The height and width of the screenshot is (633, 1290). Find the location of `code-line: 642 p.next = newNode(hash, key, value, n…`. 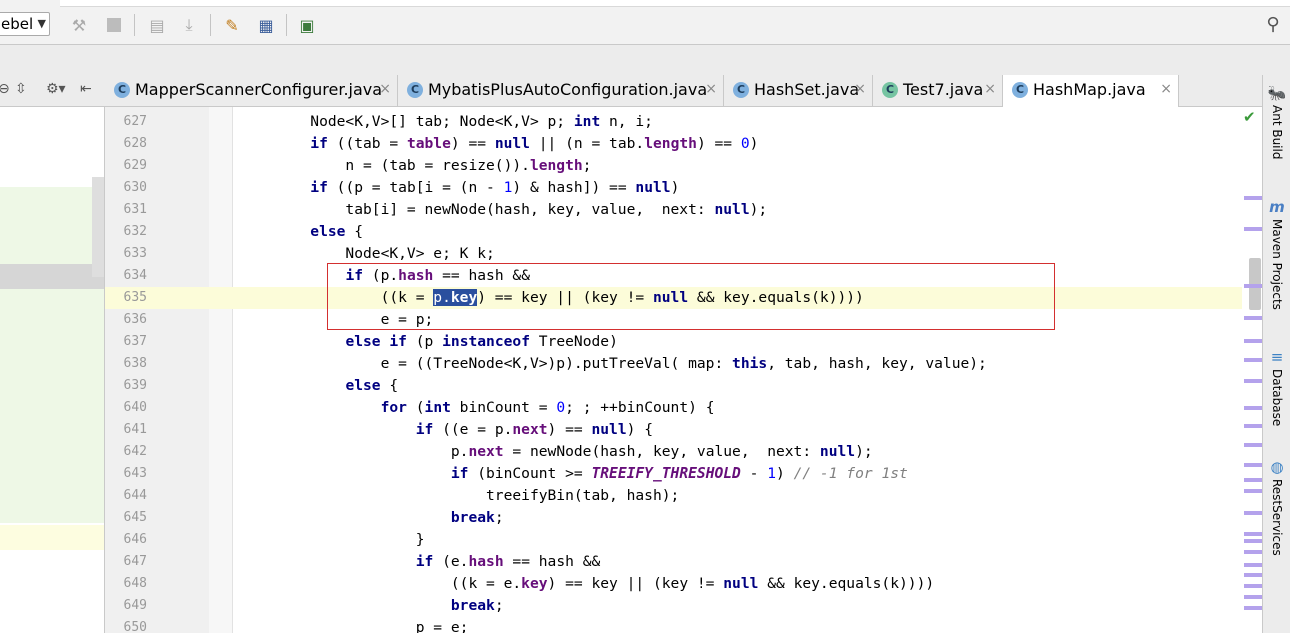

code-line: 642 p.next = newNode(hash, key, value, n… is located at coordinates (683, 452).